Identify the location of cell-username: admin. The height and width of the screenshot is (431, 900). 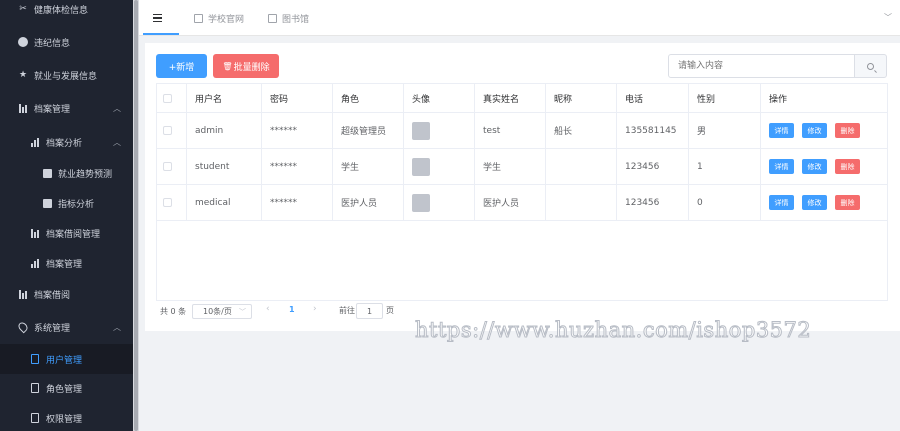
(224, 130).